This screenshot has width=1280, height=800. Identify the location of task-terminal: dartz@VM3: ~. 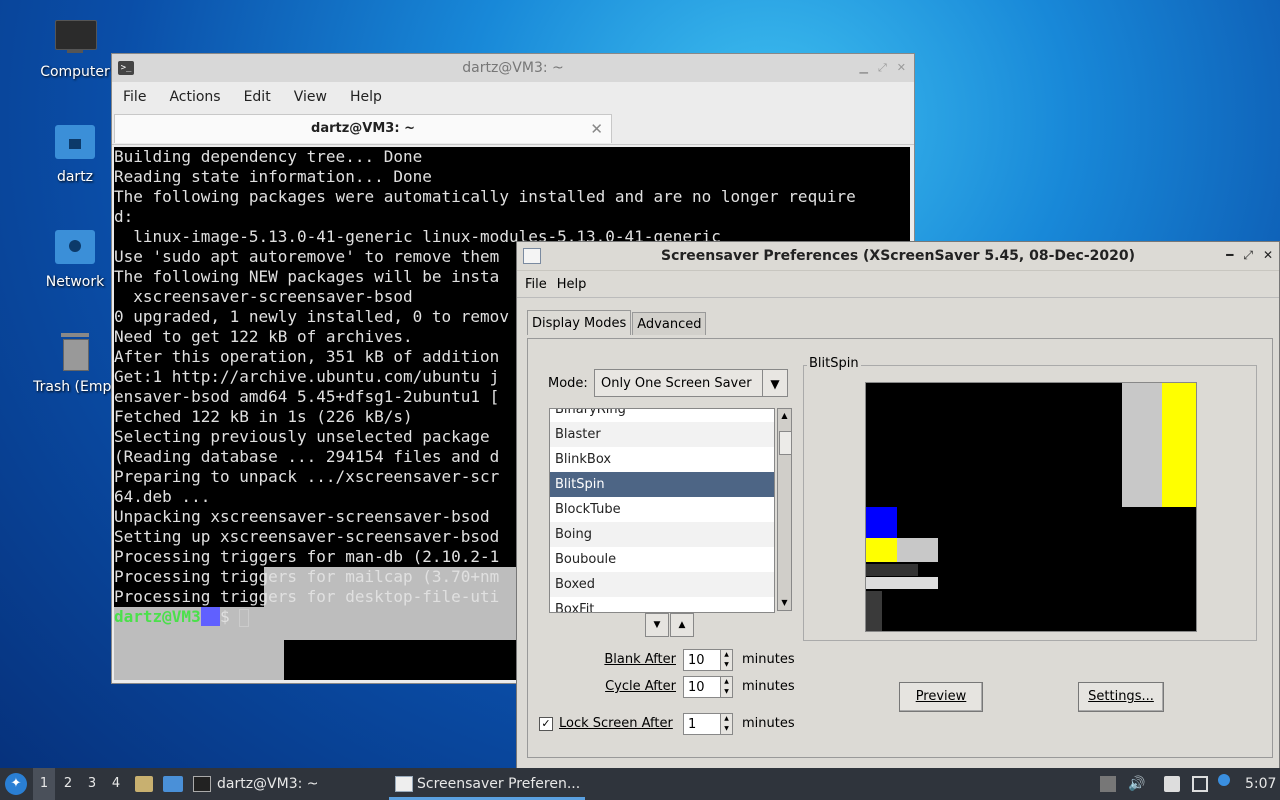
(288, 784).